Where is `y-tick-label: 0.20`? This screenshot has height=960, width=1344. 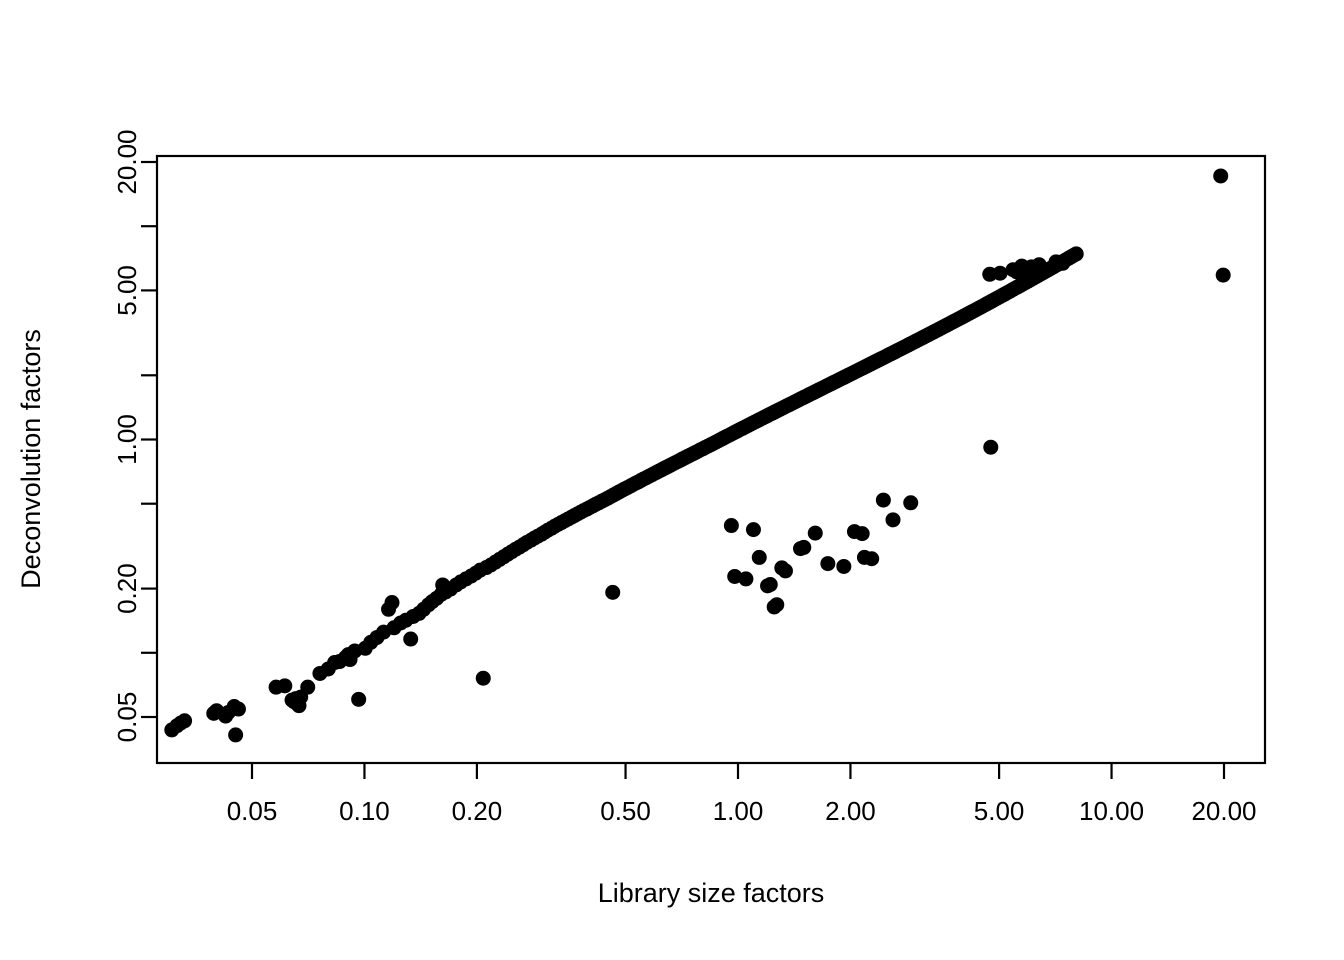
y-tick-label: 0.20 is located at coordinates (127, 588).